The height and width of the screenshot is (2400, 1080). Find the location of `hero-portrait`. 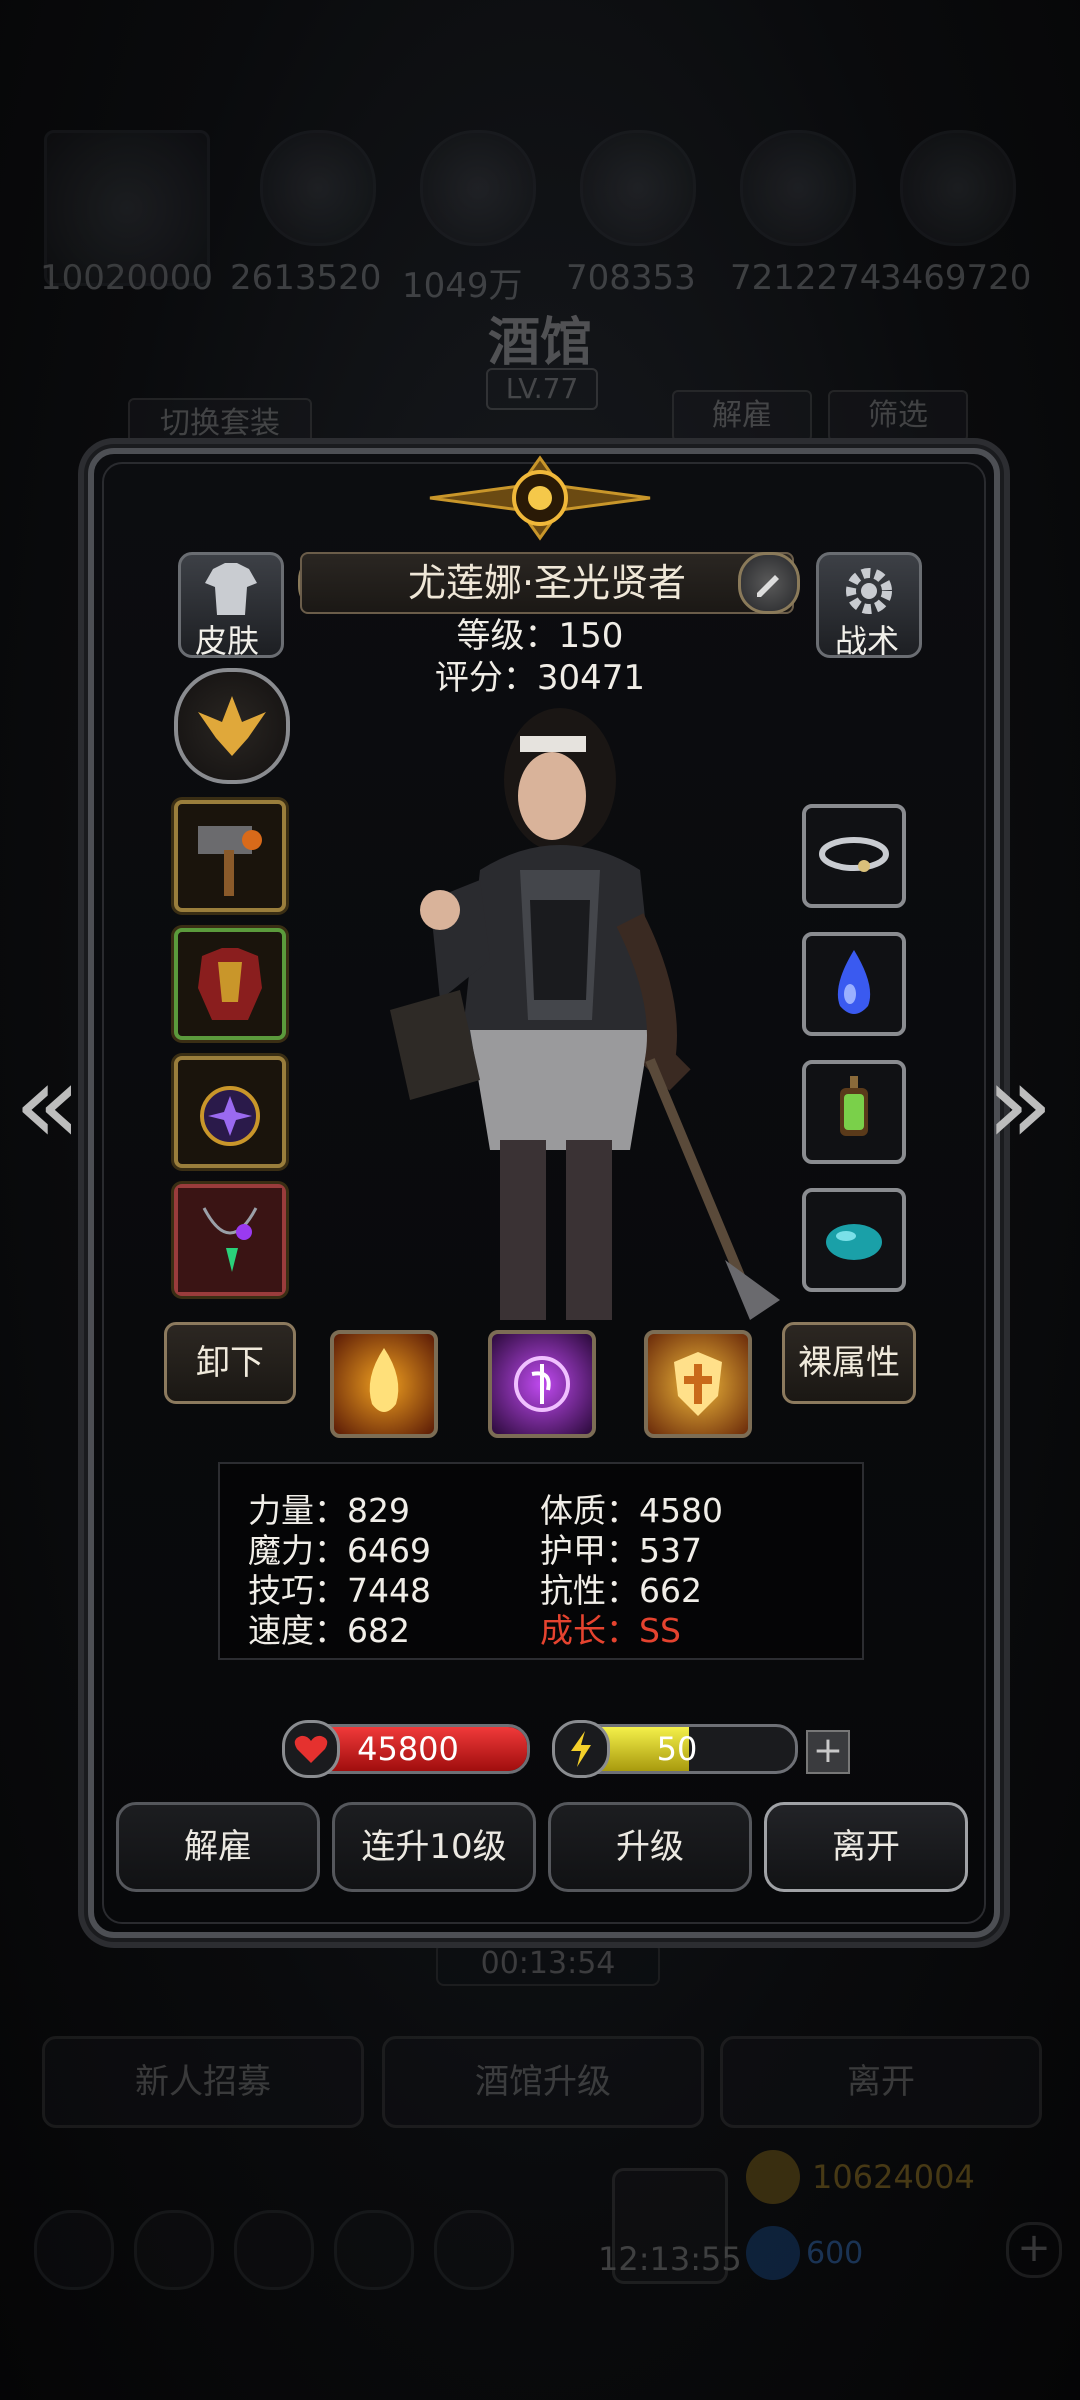

hero-portrait is located at coordinates (585, 1014).